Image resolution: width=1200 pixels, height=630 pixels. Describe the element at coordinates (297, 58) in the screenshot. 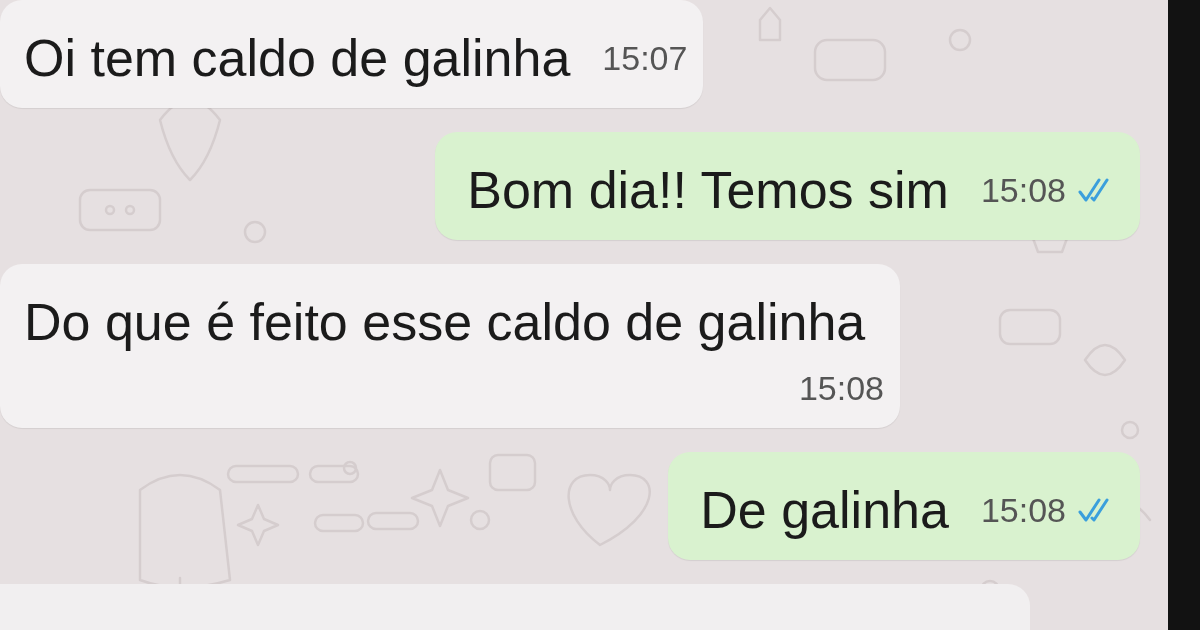

I see `message-text: Oi tem caldo de galinha` at that location.